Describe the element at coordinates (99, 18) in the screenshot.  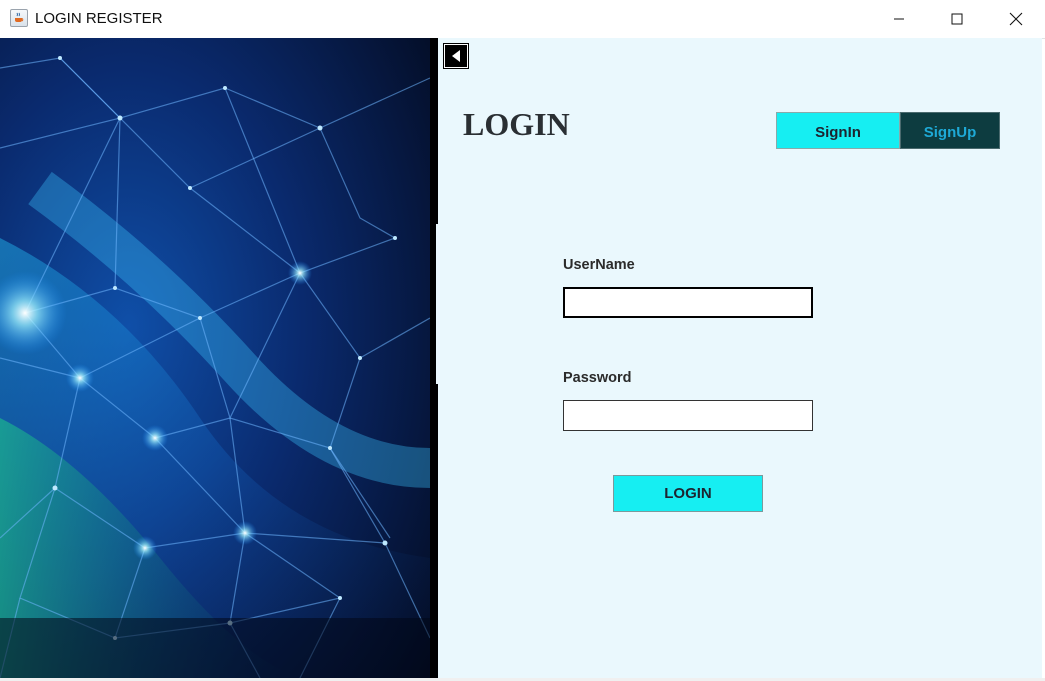
I see `window-title: LOGIN REGISTER` at that location.